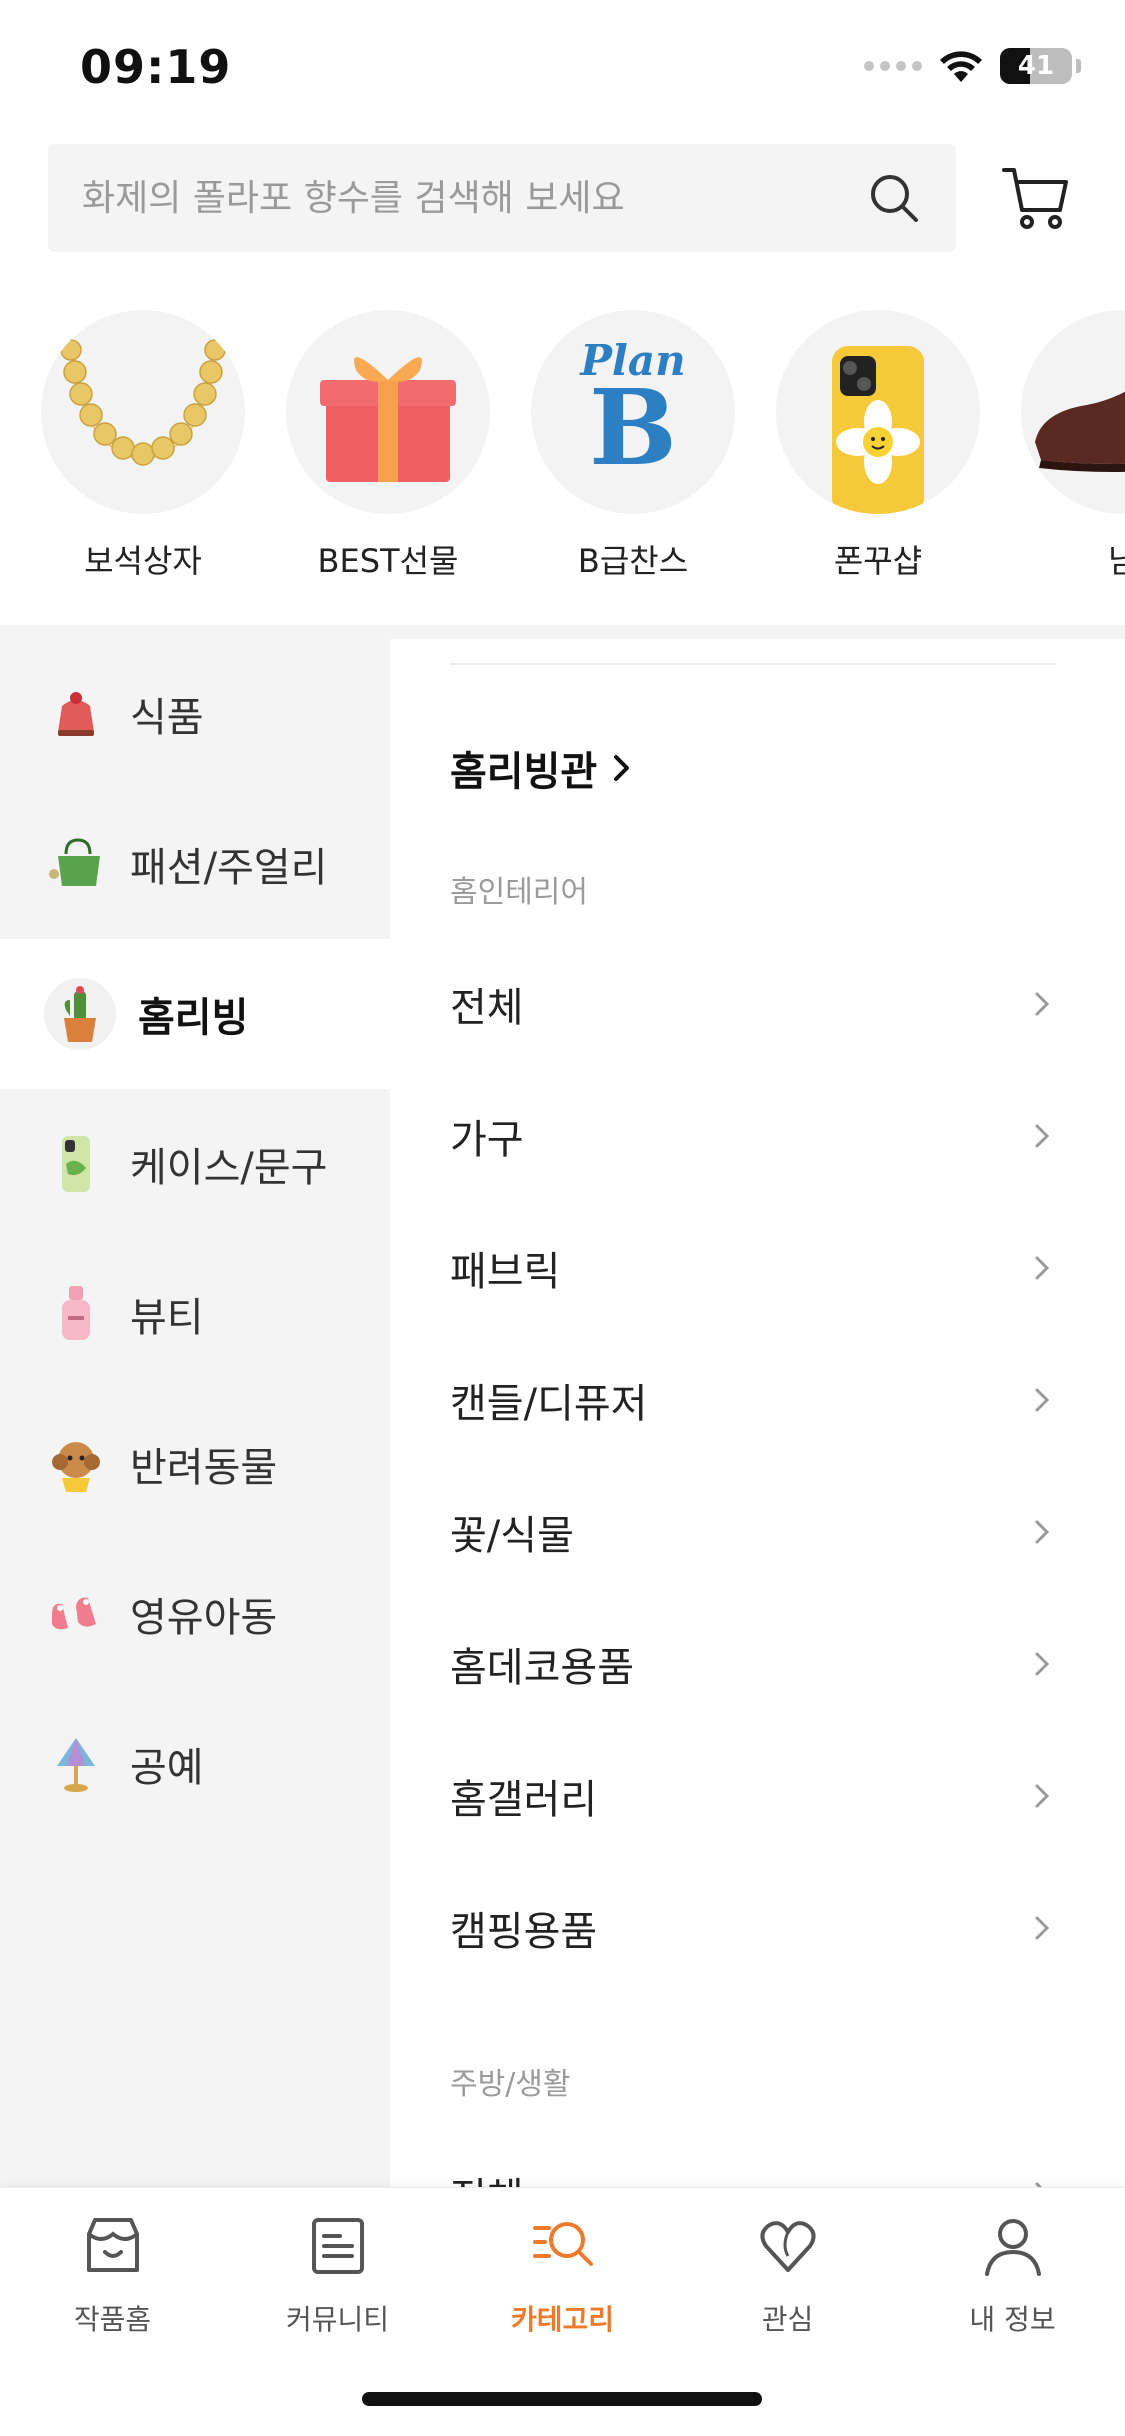 This screenshot has width=1125, height=2436. I want to click on subcategory-label: 패브릭, so click(505, 1272).